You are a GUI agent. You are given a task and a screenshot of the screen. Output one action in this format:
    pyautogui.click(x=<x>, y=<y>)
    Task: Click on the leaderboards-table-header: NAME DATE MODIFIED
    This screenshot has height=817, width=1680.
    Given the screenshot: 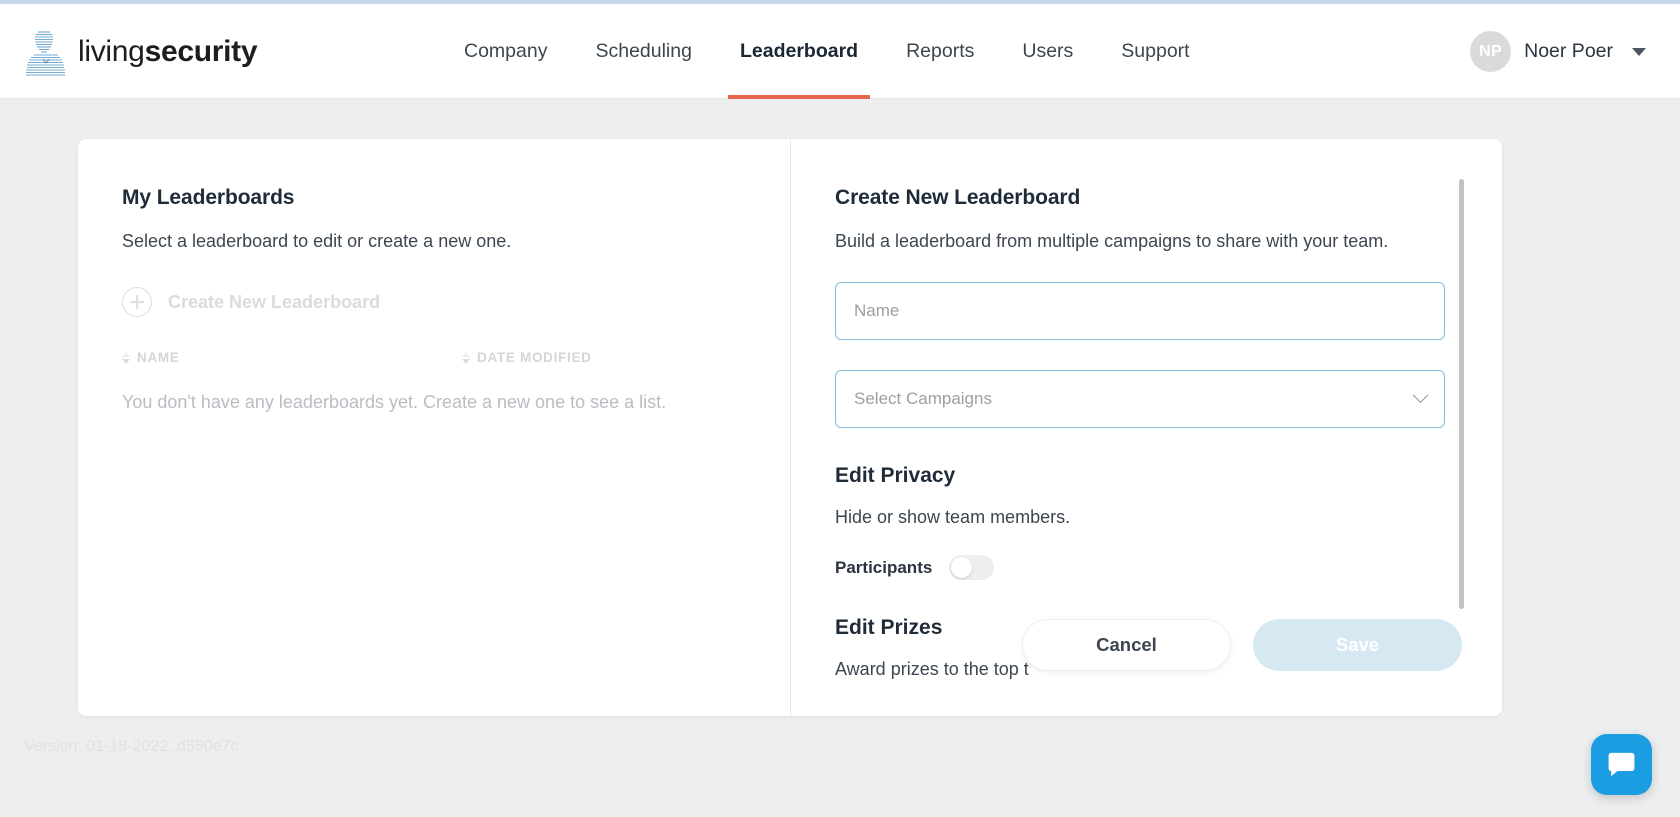 What is the action you would take?
    pyautogui.click(x=456, y=357)
    